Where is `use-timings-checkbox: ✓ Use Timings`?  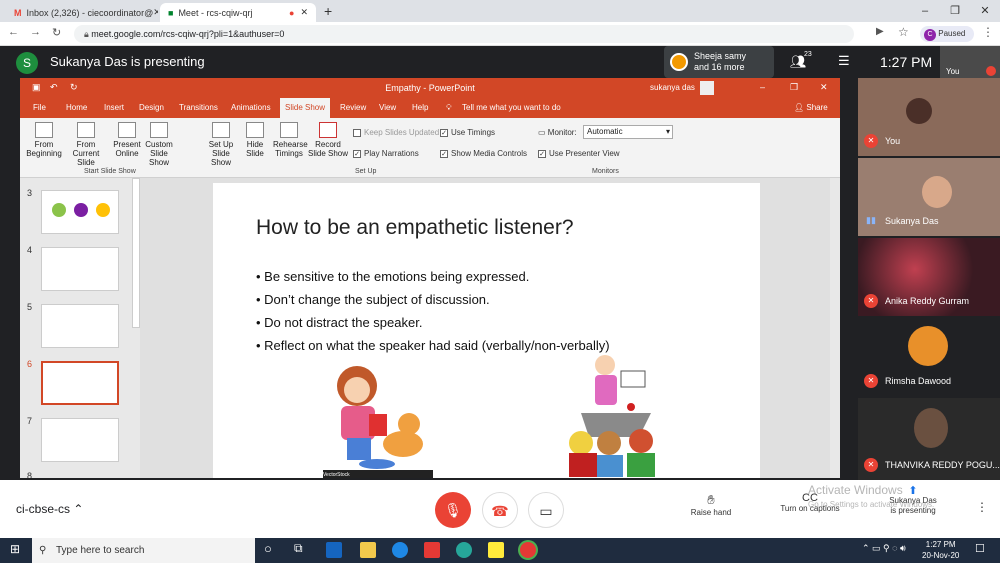
use-timings-checkbox: ✓ Use Timings is located at coordinates (467, 132).